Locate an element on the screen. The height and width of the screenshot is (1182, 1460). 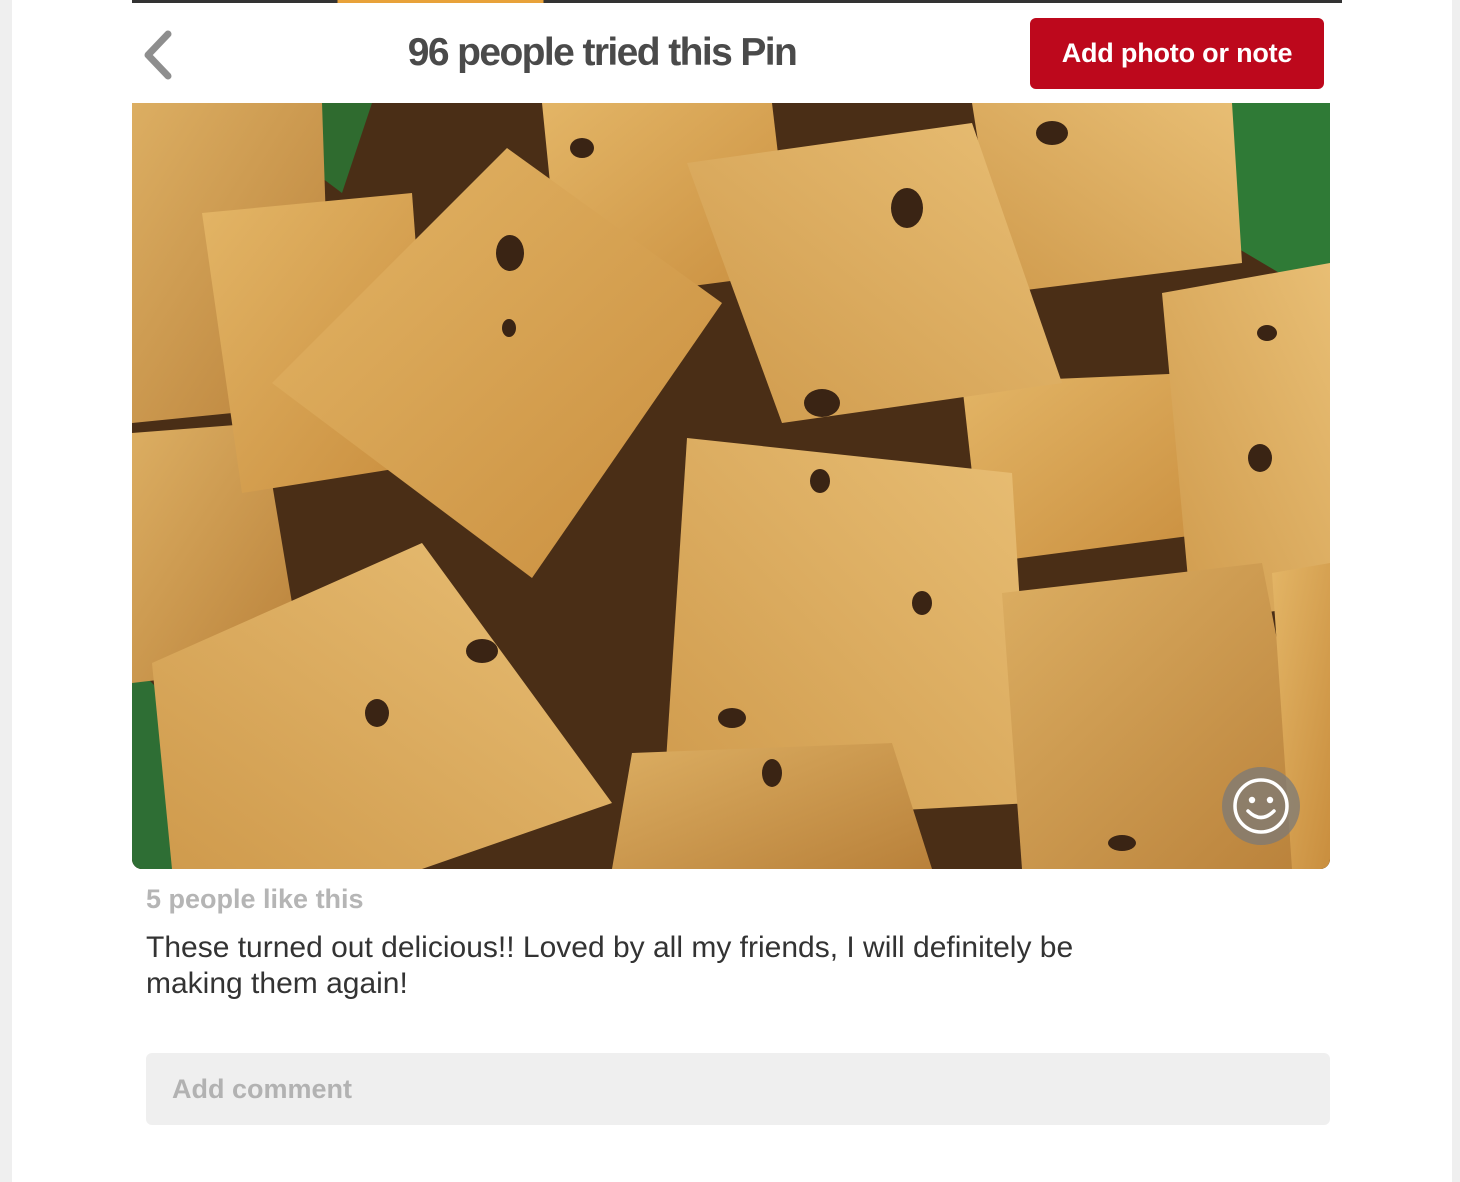
add-comment-input is located at coordinates (738, 1089).